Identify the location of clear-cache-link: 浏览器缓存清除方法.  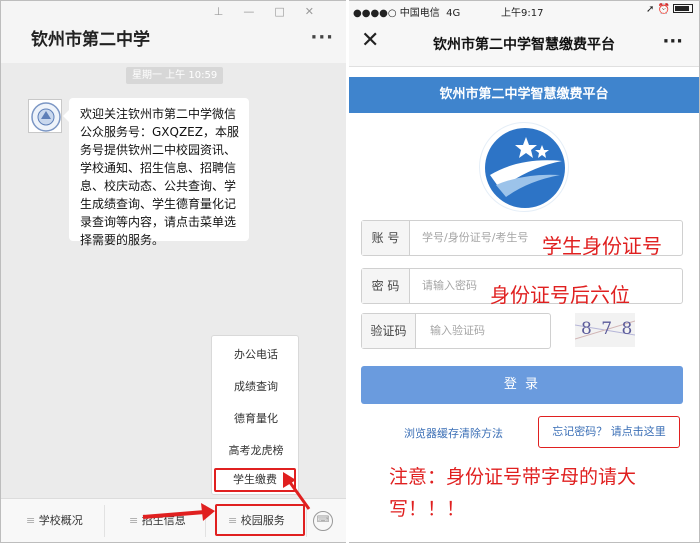
(453, 433).